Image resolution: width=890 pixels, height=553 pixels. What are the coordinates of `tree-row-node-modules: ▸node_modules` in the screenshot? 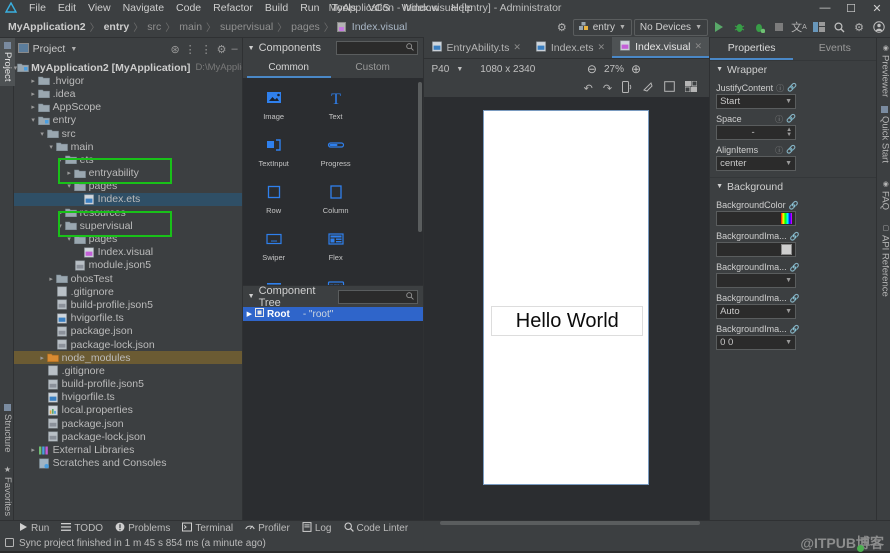 It's located at (128, 357).